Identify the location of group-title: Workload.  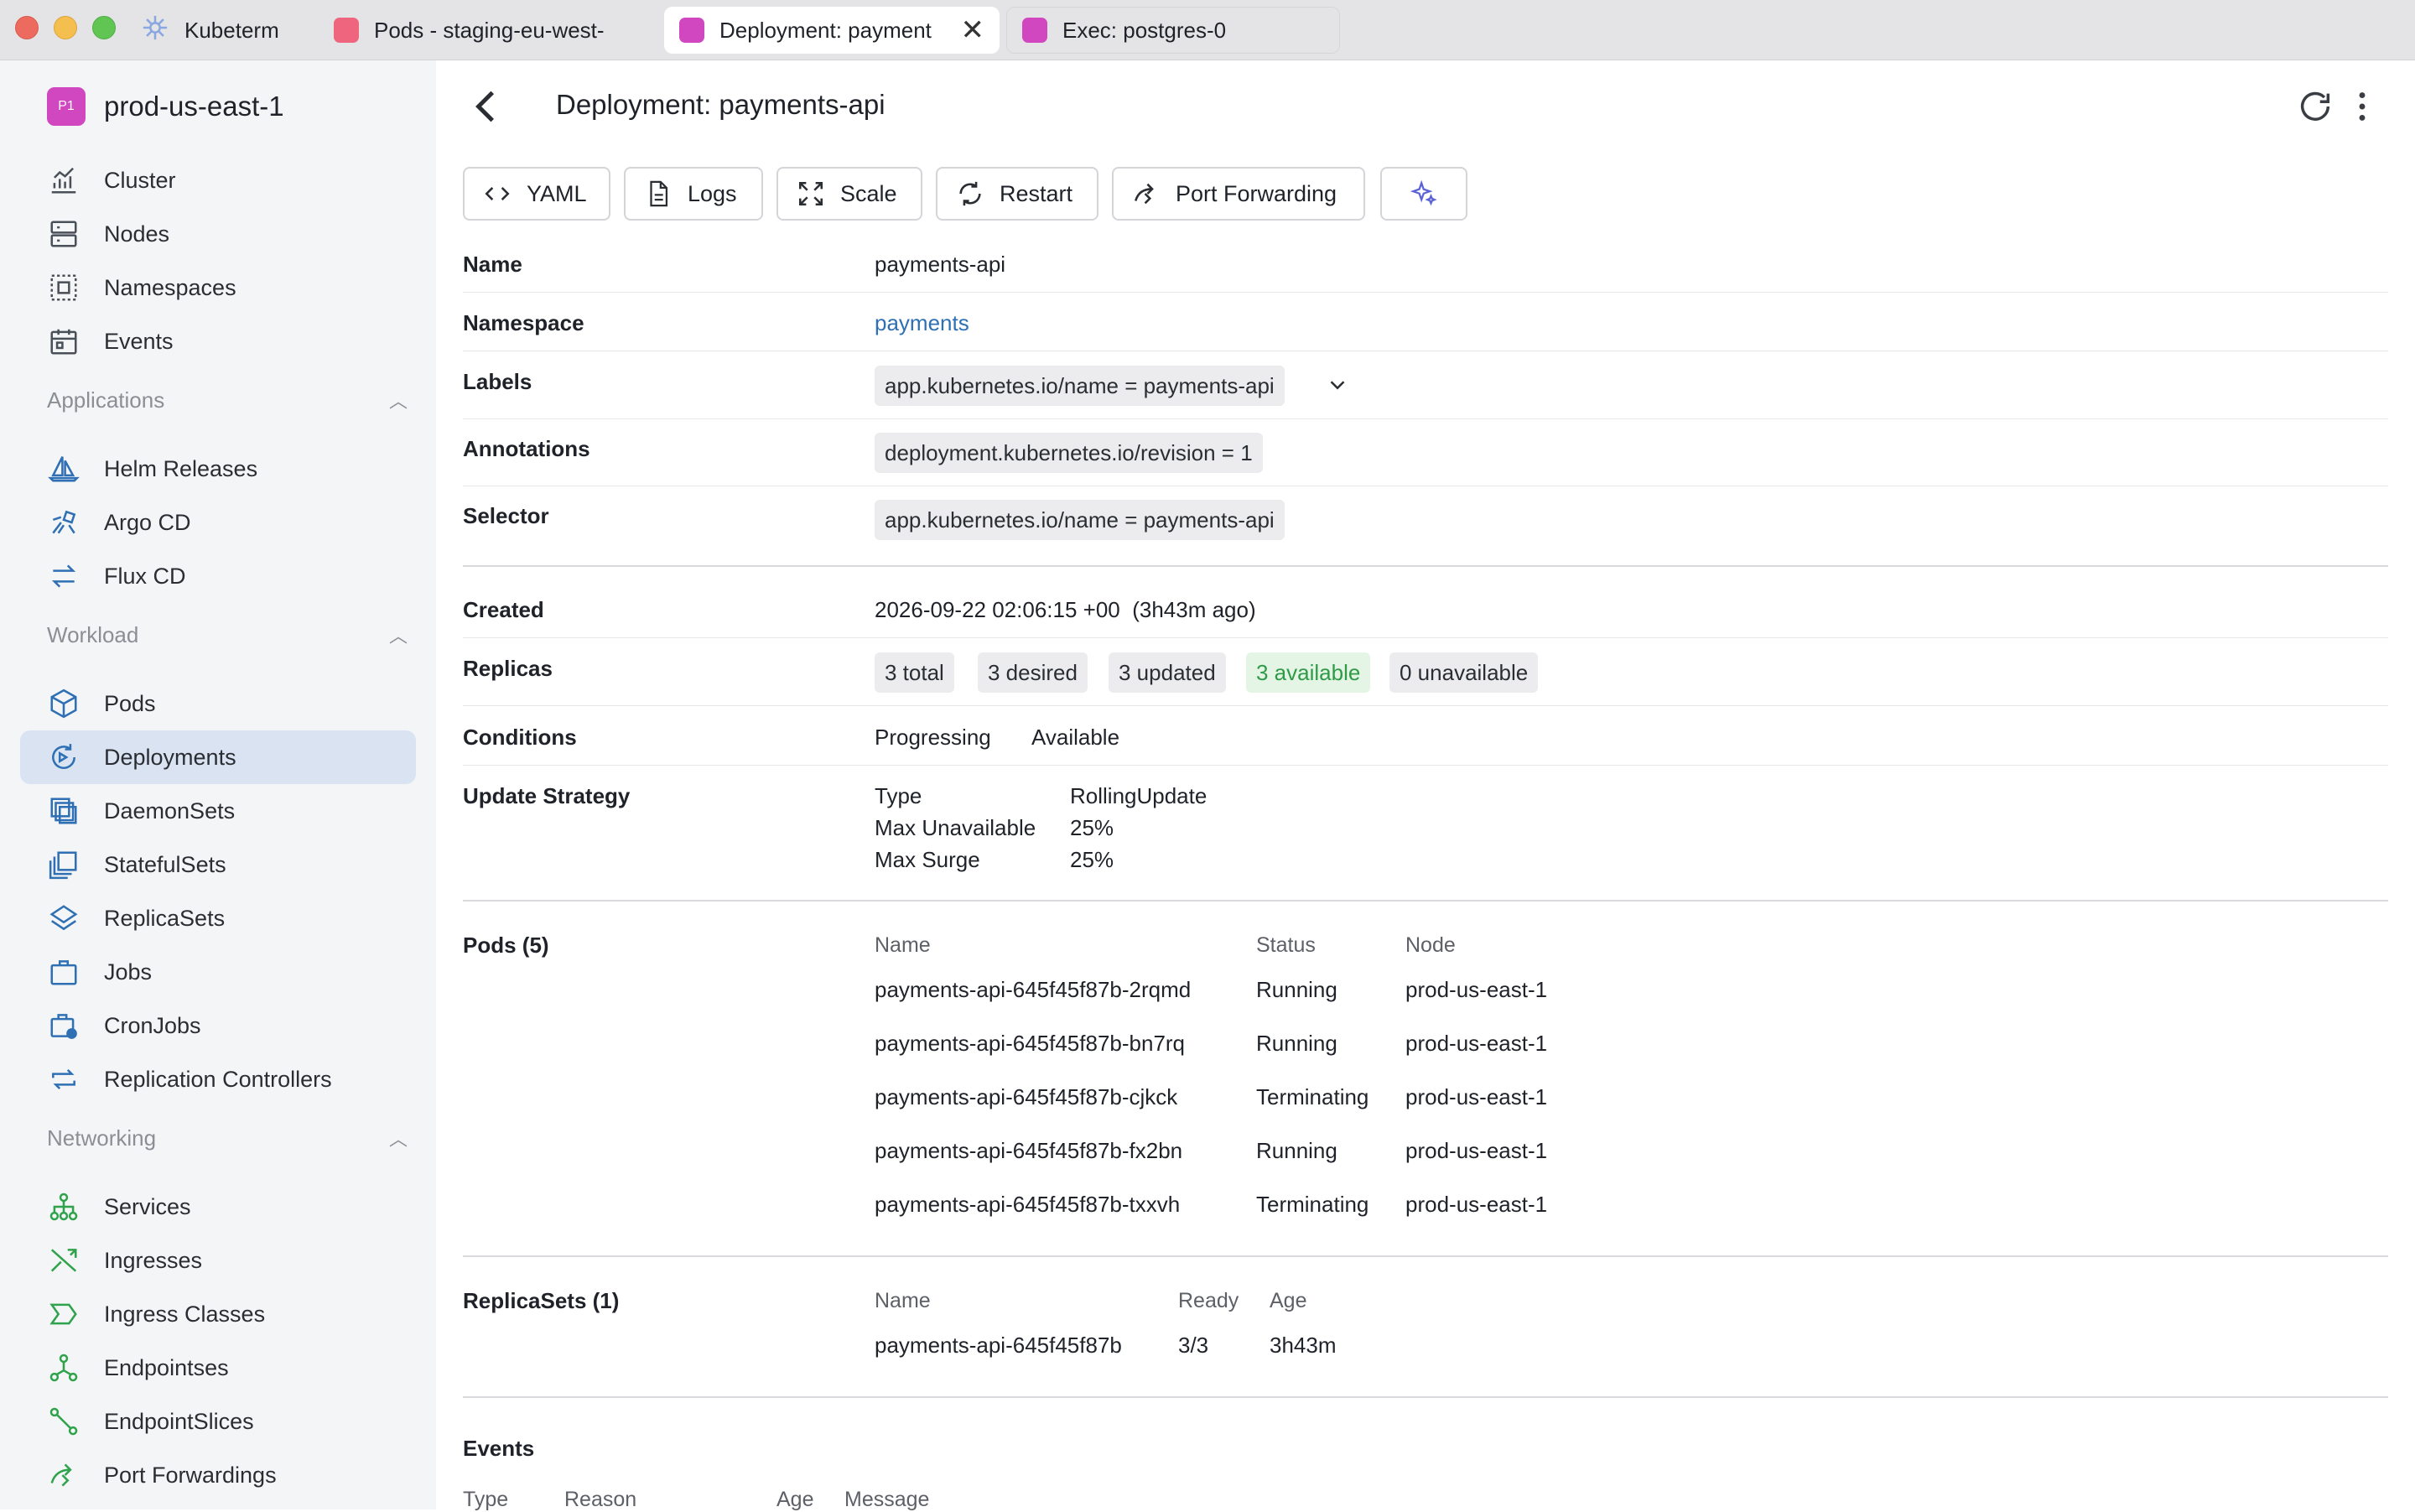
(93, 634).